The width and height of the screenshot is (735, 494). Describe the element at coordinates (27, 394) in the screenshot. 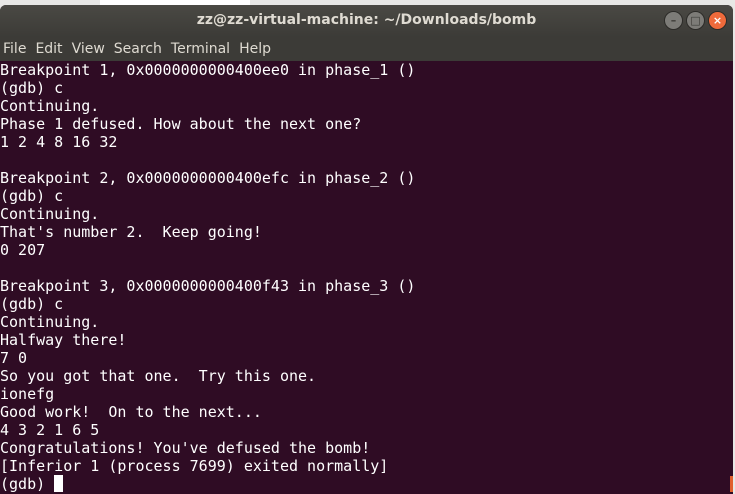

I see `terminal-line: ionefg` at that location.